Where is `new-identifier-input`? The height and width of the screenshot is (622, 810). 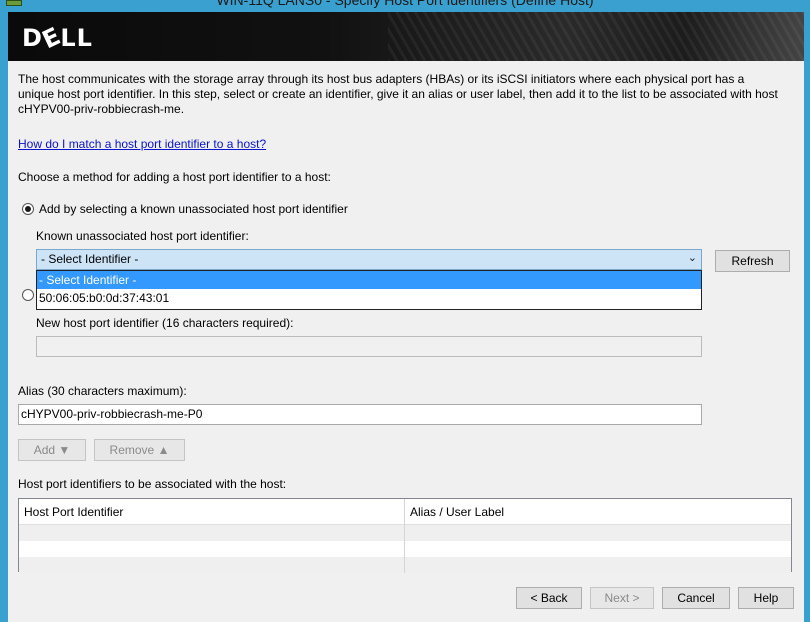 new-identifier-input is located at coordinates (369, 346).